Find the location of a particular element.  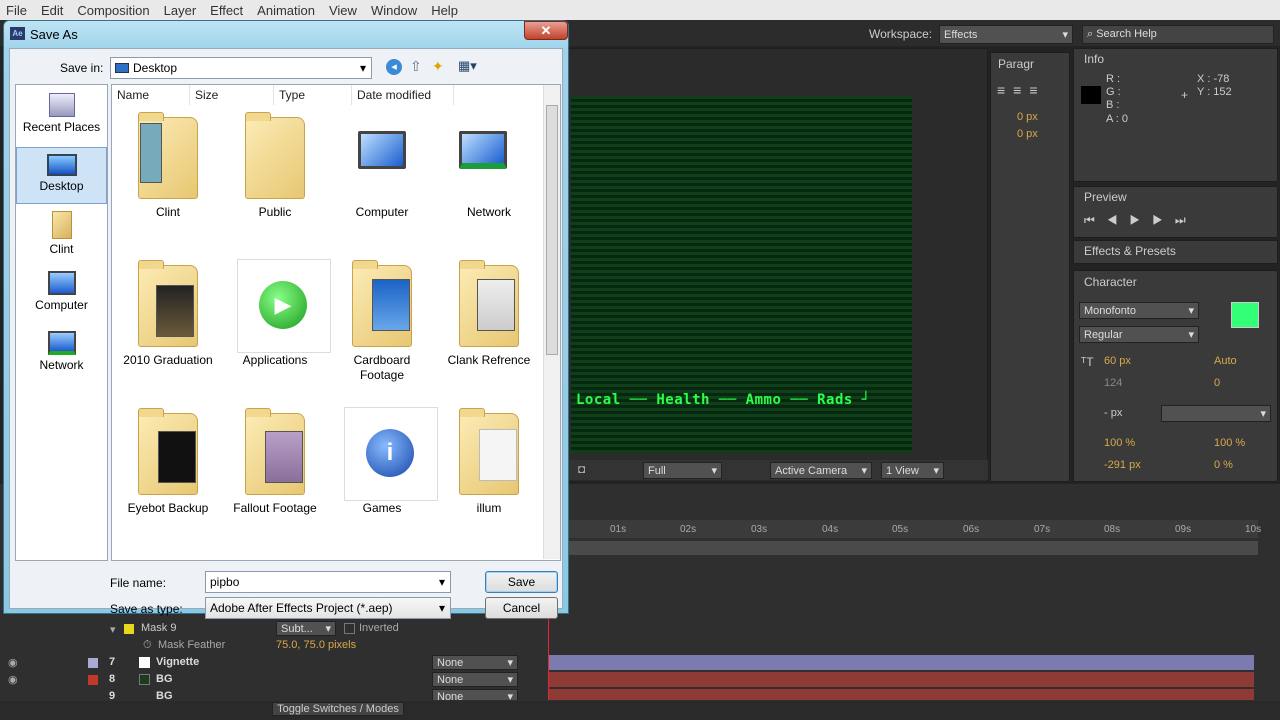

file-name-value: pipbo is located at coordinates (225, 582).